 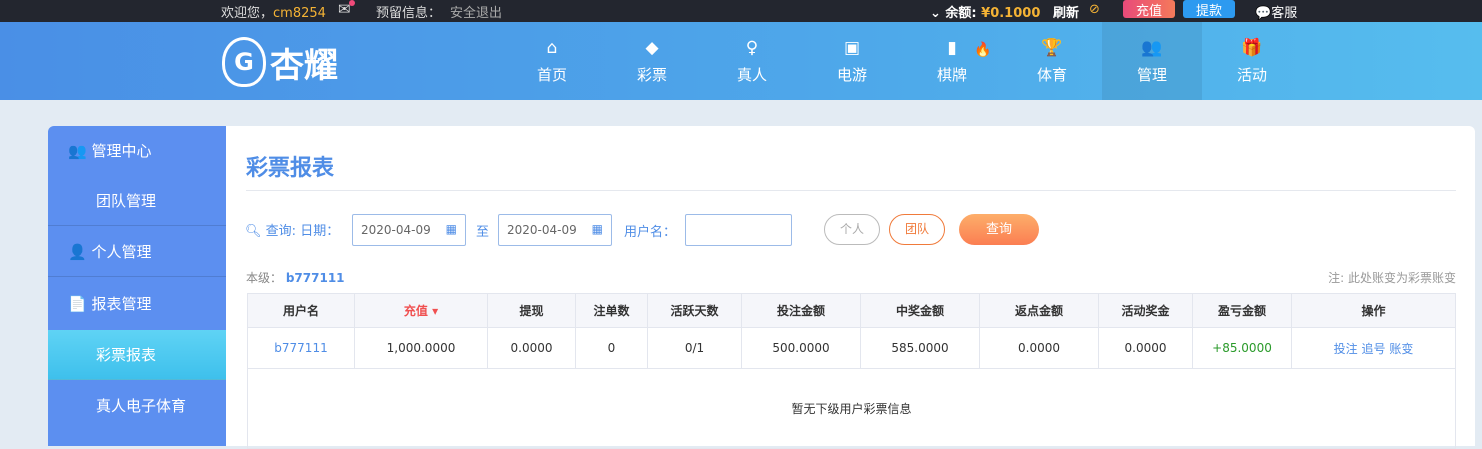 What do you see at coordinates (851, 190) in the screenshot?
I see `divider` at bounding box center [851, 190].